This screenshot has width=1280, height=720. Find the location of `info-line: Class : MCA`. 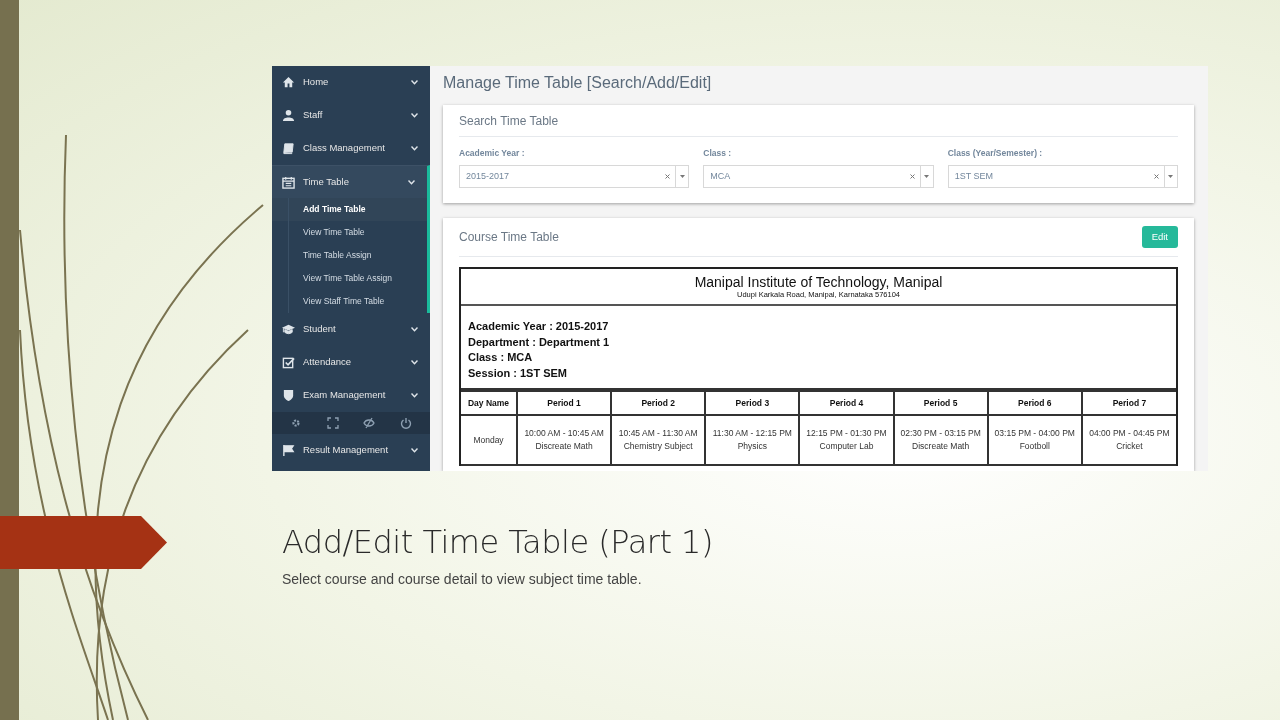

info-line: Class : MCA is located at coordinates (500, 358).